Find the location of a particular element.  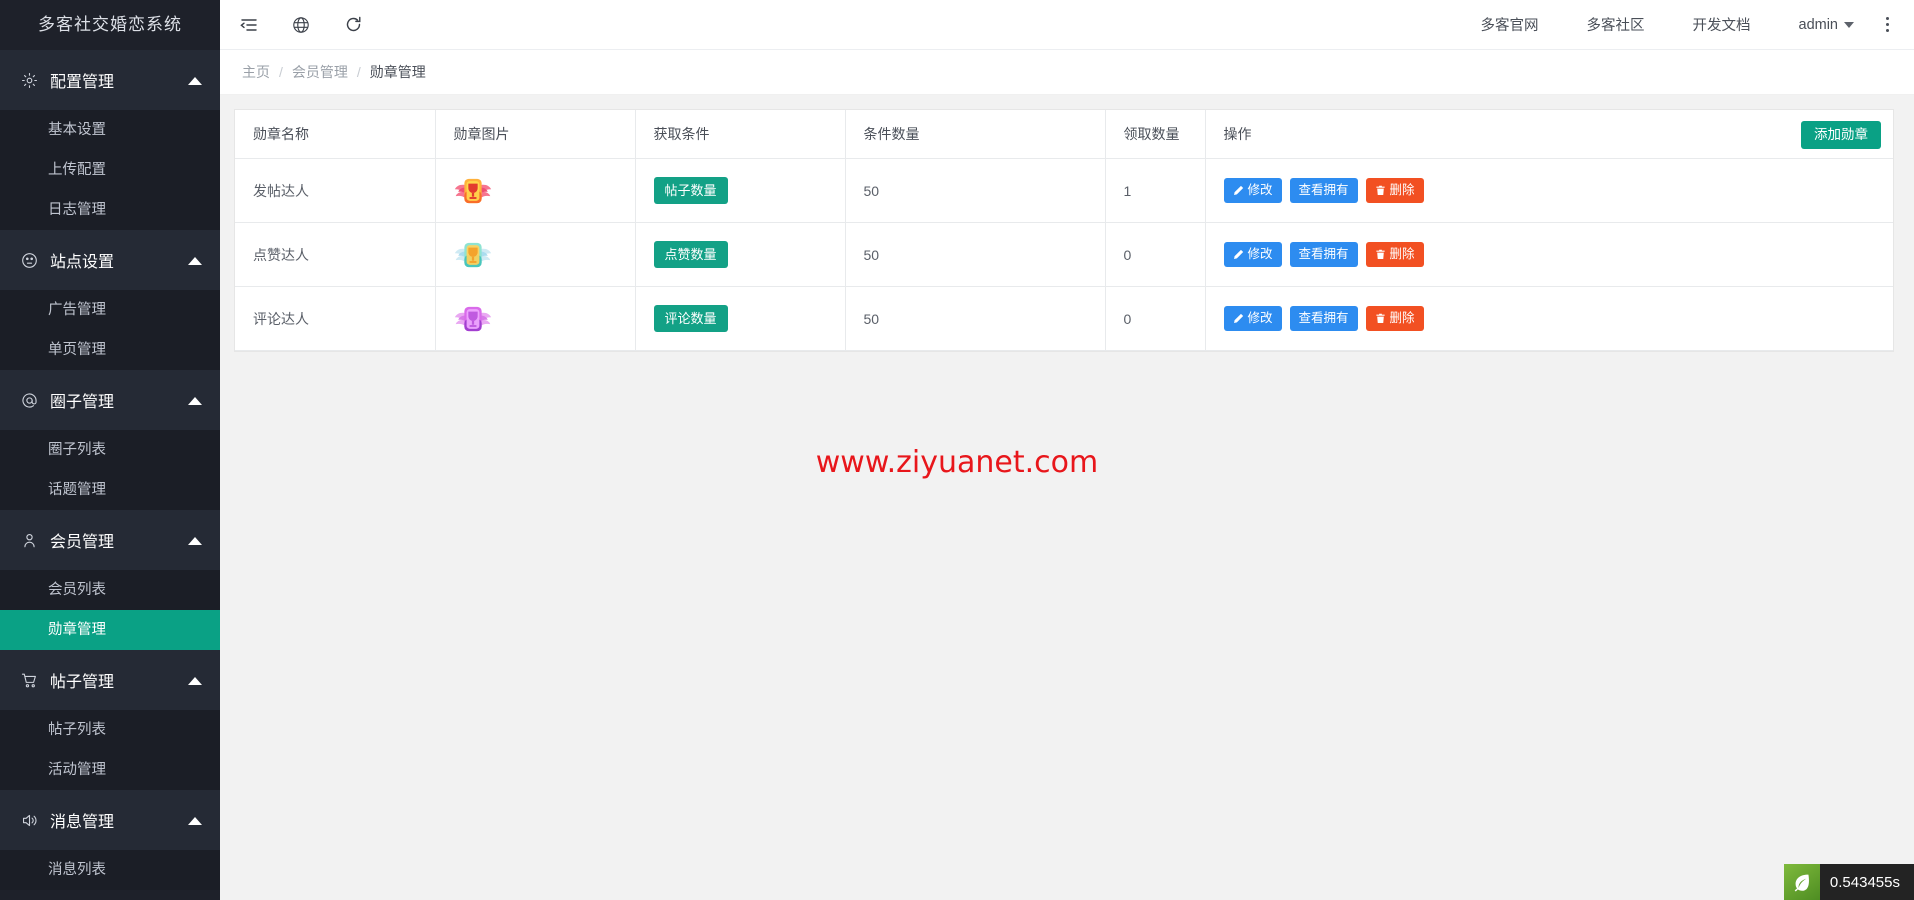

sidebar-item-5-0: 消息列表 is located at coordinates (110, 870).